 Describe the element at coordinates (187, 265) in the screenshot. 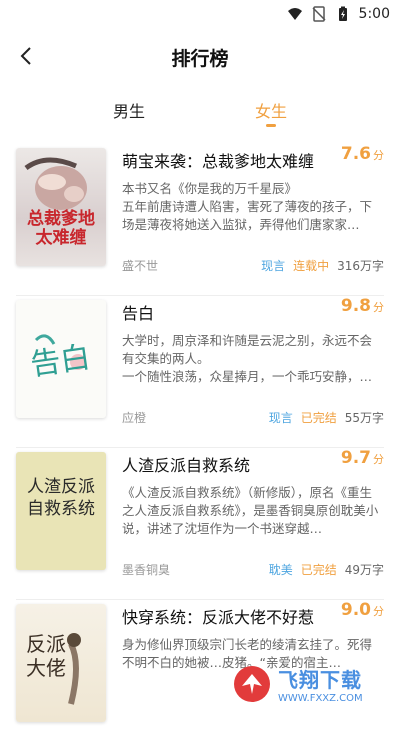

I see `book-author: 盛不世` at that location.